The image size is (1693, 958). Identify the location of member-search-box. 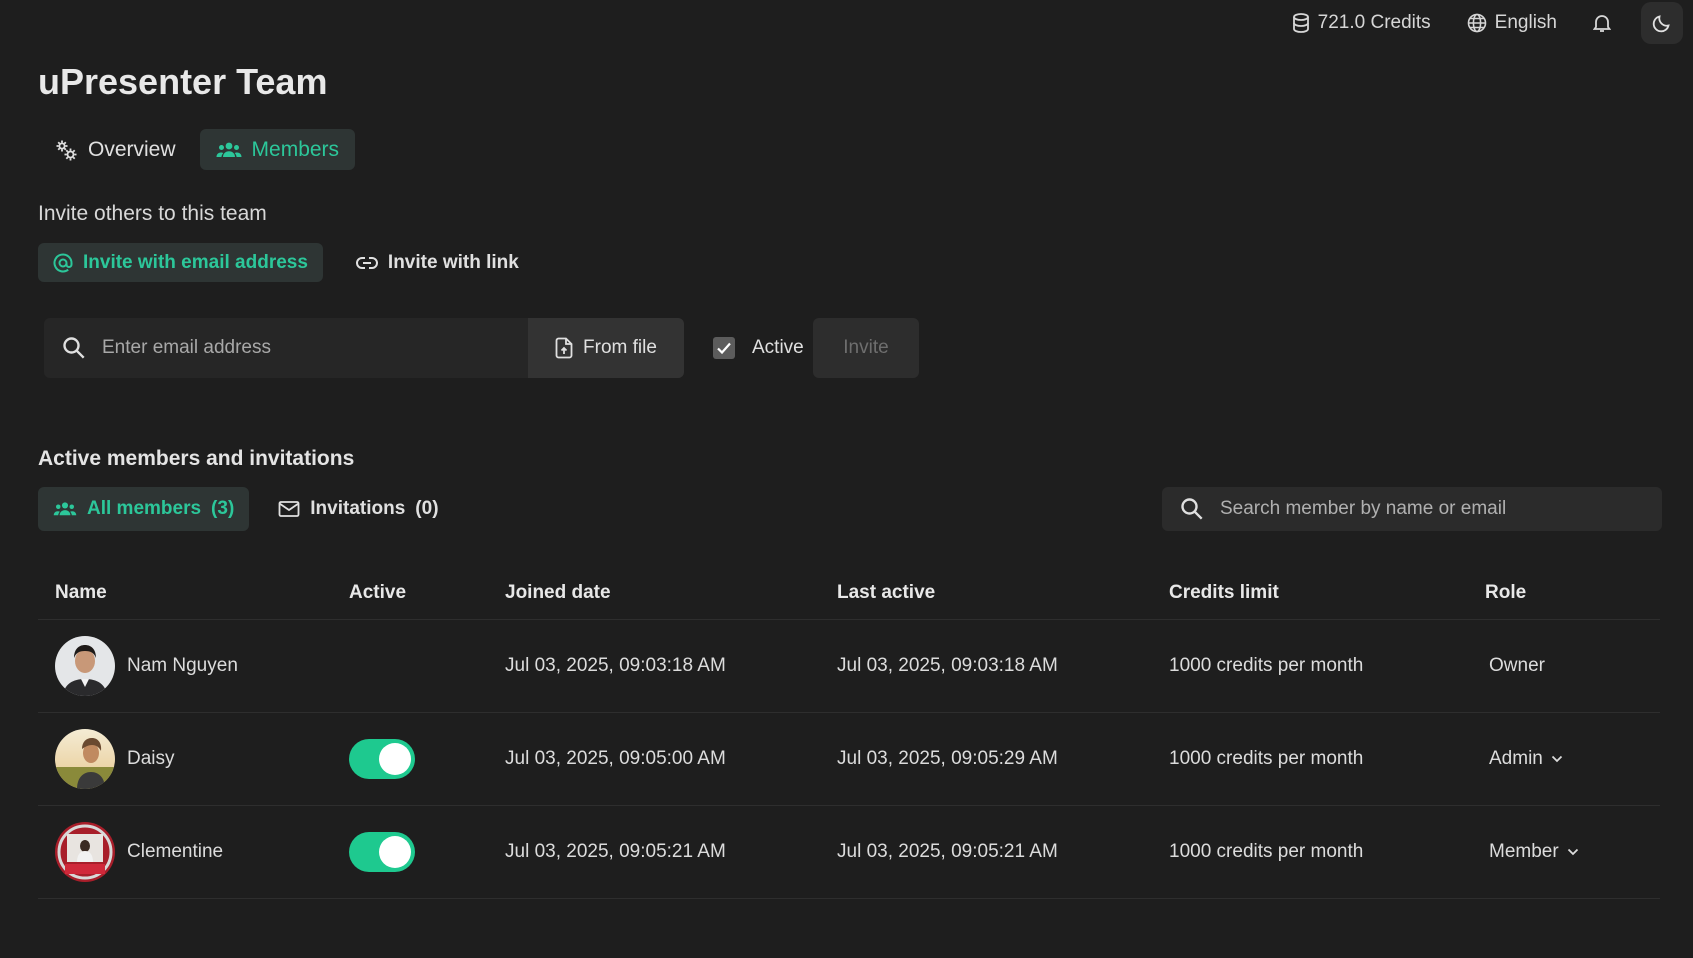
(1412, 509).